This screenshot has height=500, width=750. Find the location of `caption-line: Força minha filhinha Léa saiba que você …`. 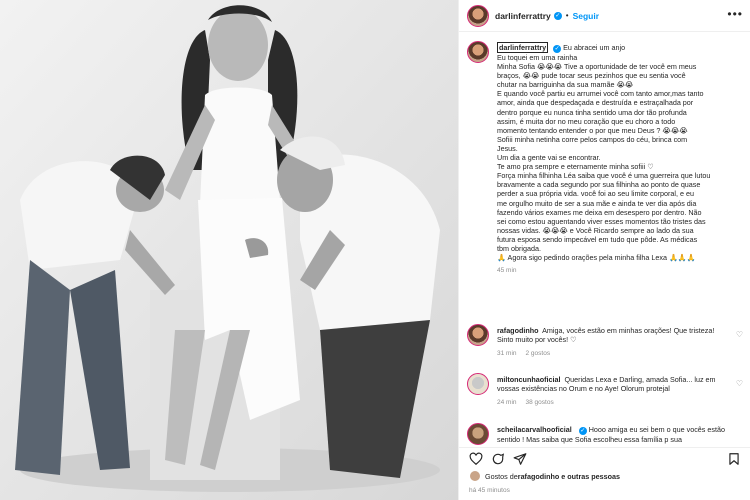

caption-line: Força minha filhinha Léa saiba que você … is located at coordinates (604, 176).